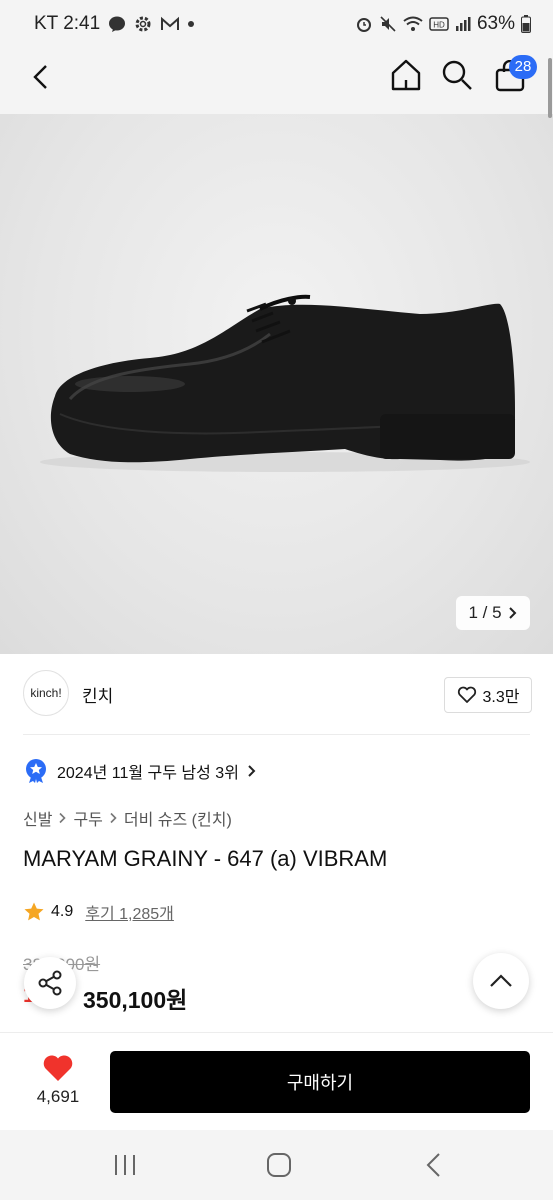  Describe the element at coordinates (36, 771) in the screenshot. I see `rank-badge-icon` at that location.